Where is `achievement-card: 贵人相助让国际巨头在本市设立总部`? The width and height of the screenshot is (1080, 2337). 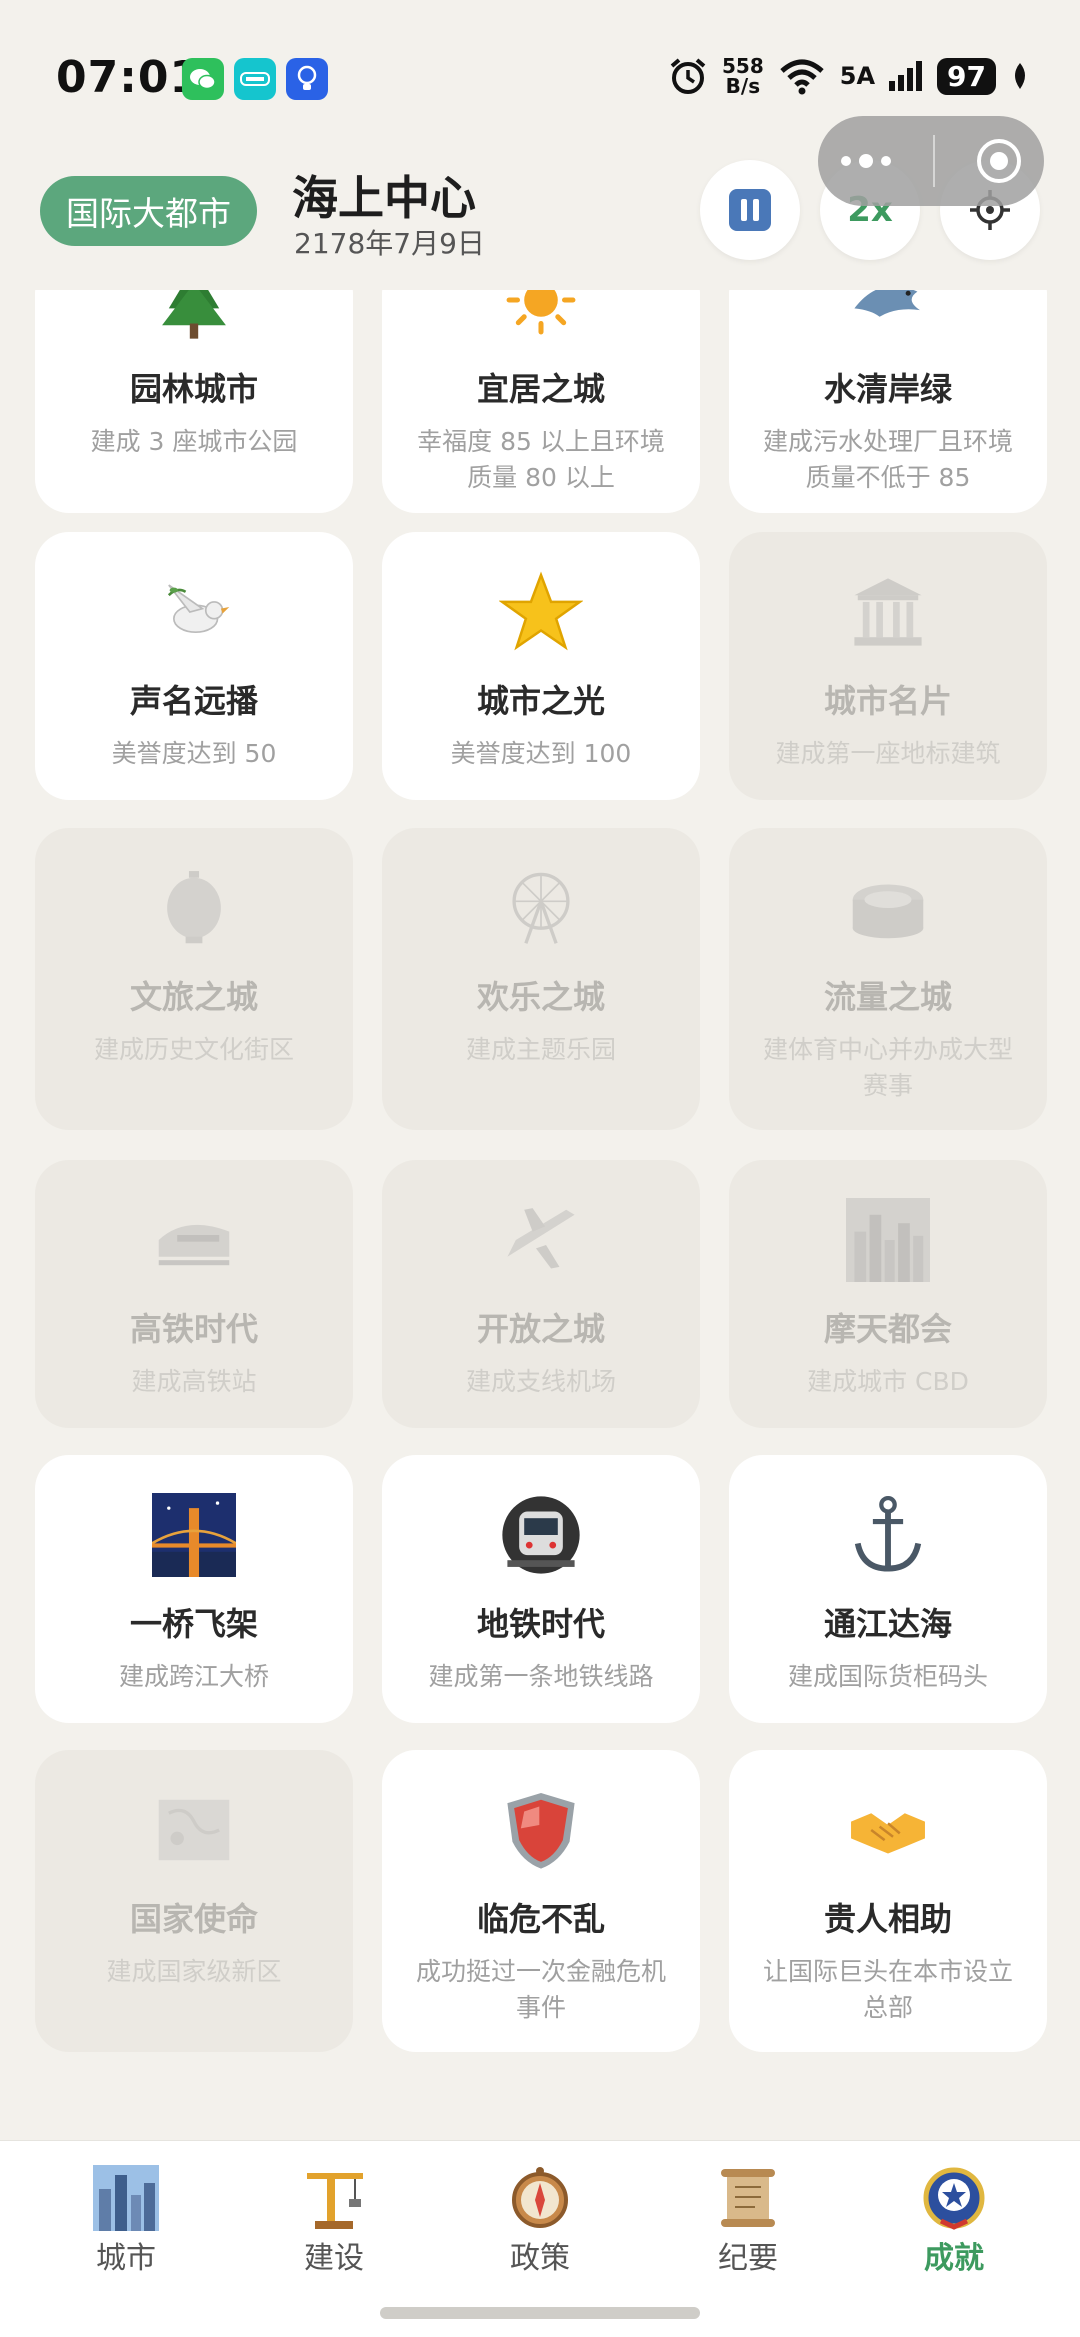
achievement-card: 贵人相助让国际巨头在本市设立总部 is located at coordinates (888, 1901).